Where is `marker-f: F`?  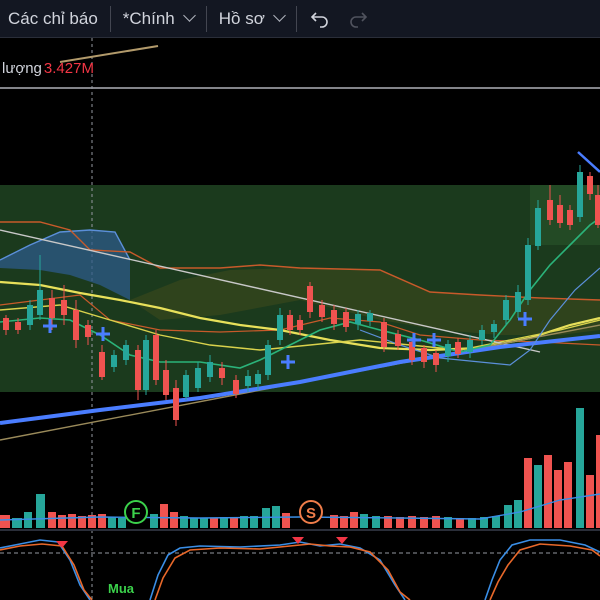 marker-f: F is located at coordinates (136, 512).